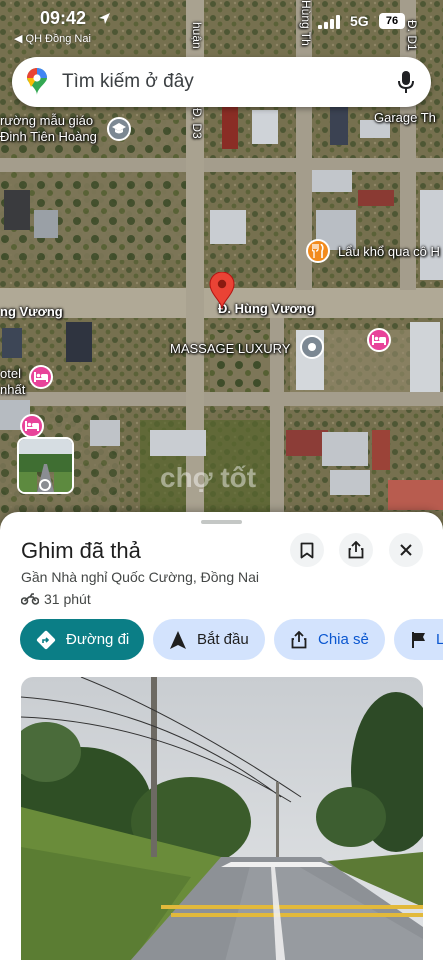  Describe the element at coordinates (318, 251) in the screenshot. I see `restaurant-poi-icon` at that location.